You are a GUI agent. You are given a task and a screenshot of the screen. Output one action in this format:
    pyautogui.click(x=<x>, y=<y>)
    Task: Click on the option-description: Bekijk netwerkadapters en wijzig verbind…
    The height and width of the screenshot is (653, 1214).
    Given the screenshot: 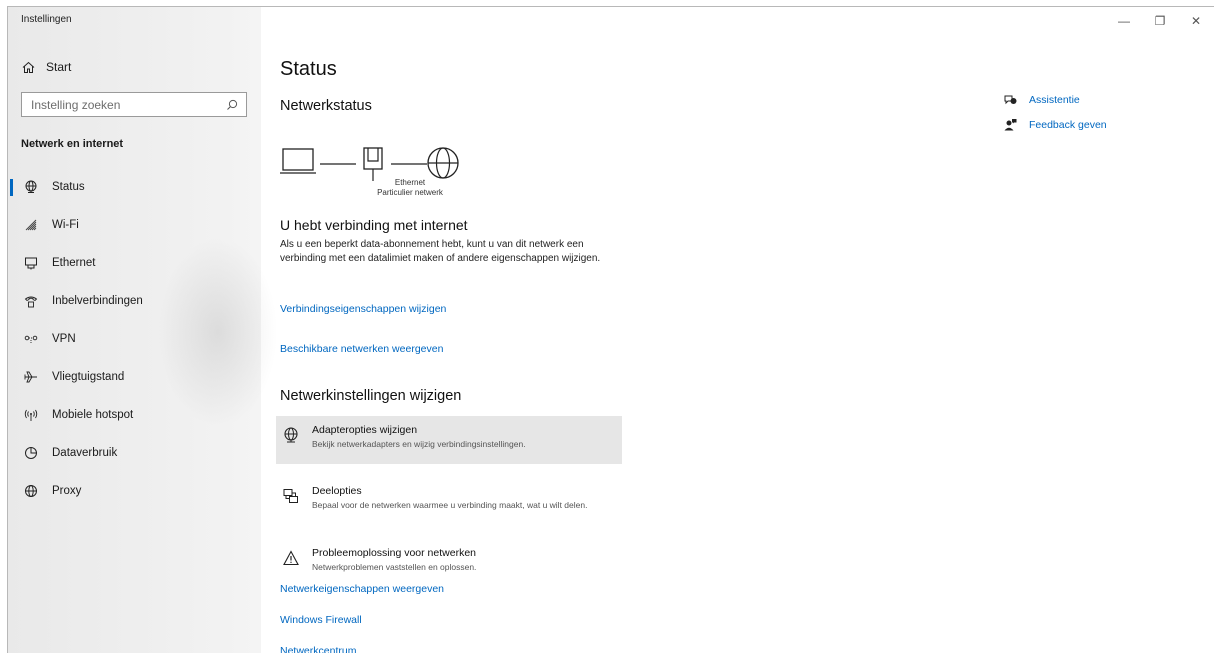 What is the action you would take?
    pyautogui.click(x=419, y=444)
    